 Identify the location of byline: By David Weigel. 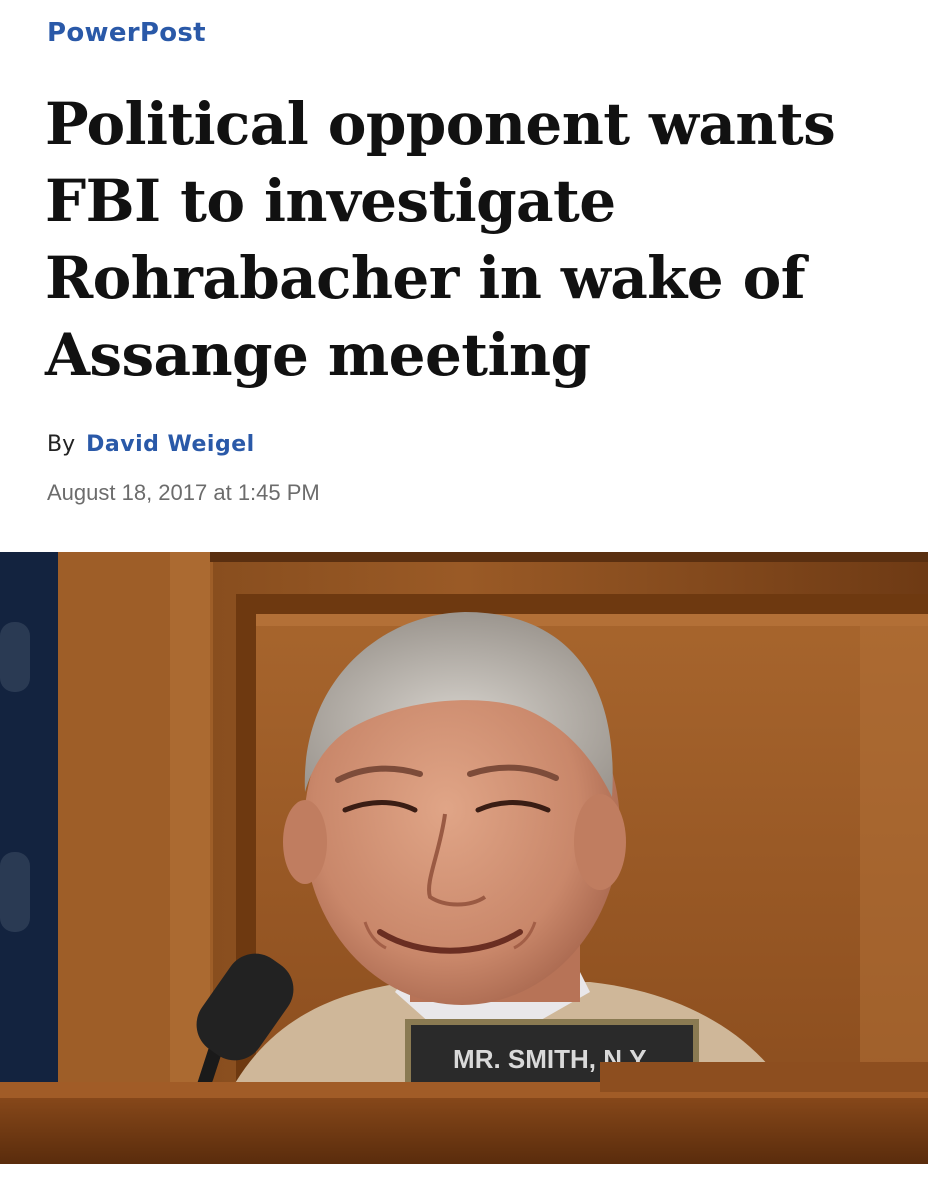
(151, 444).